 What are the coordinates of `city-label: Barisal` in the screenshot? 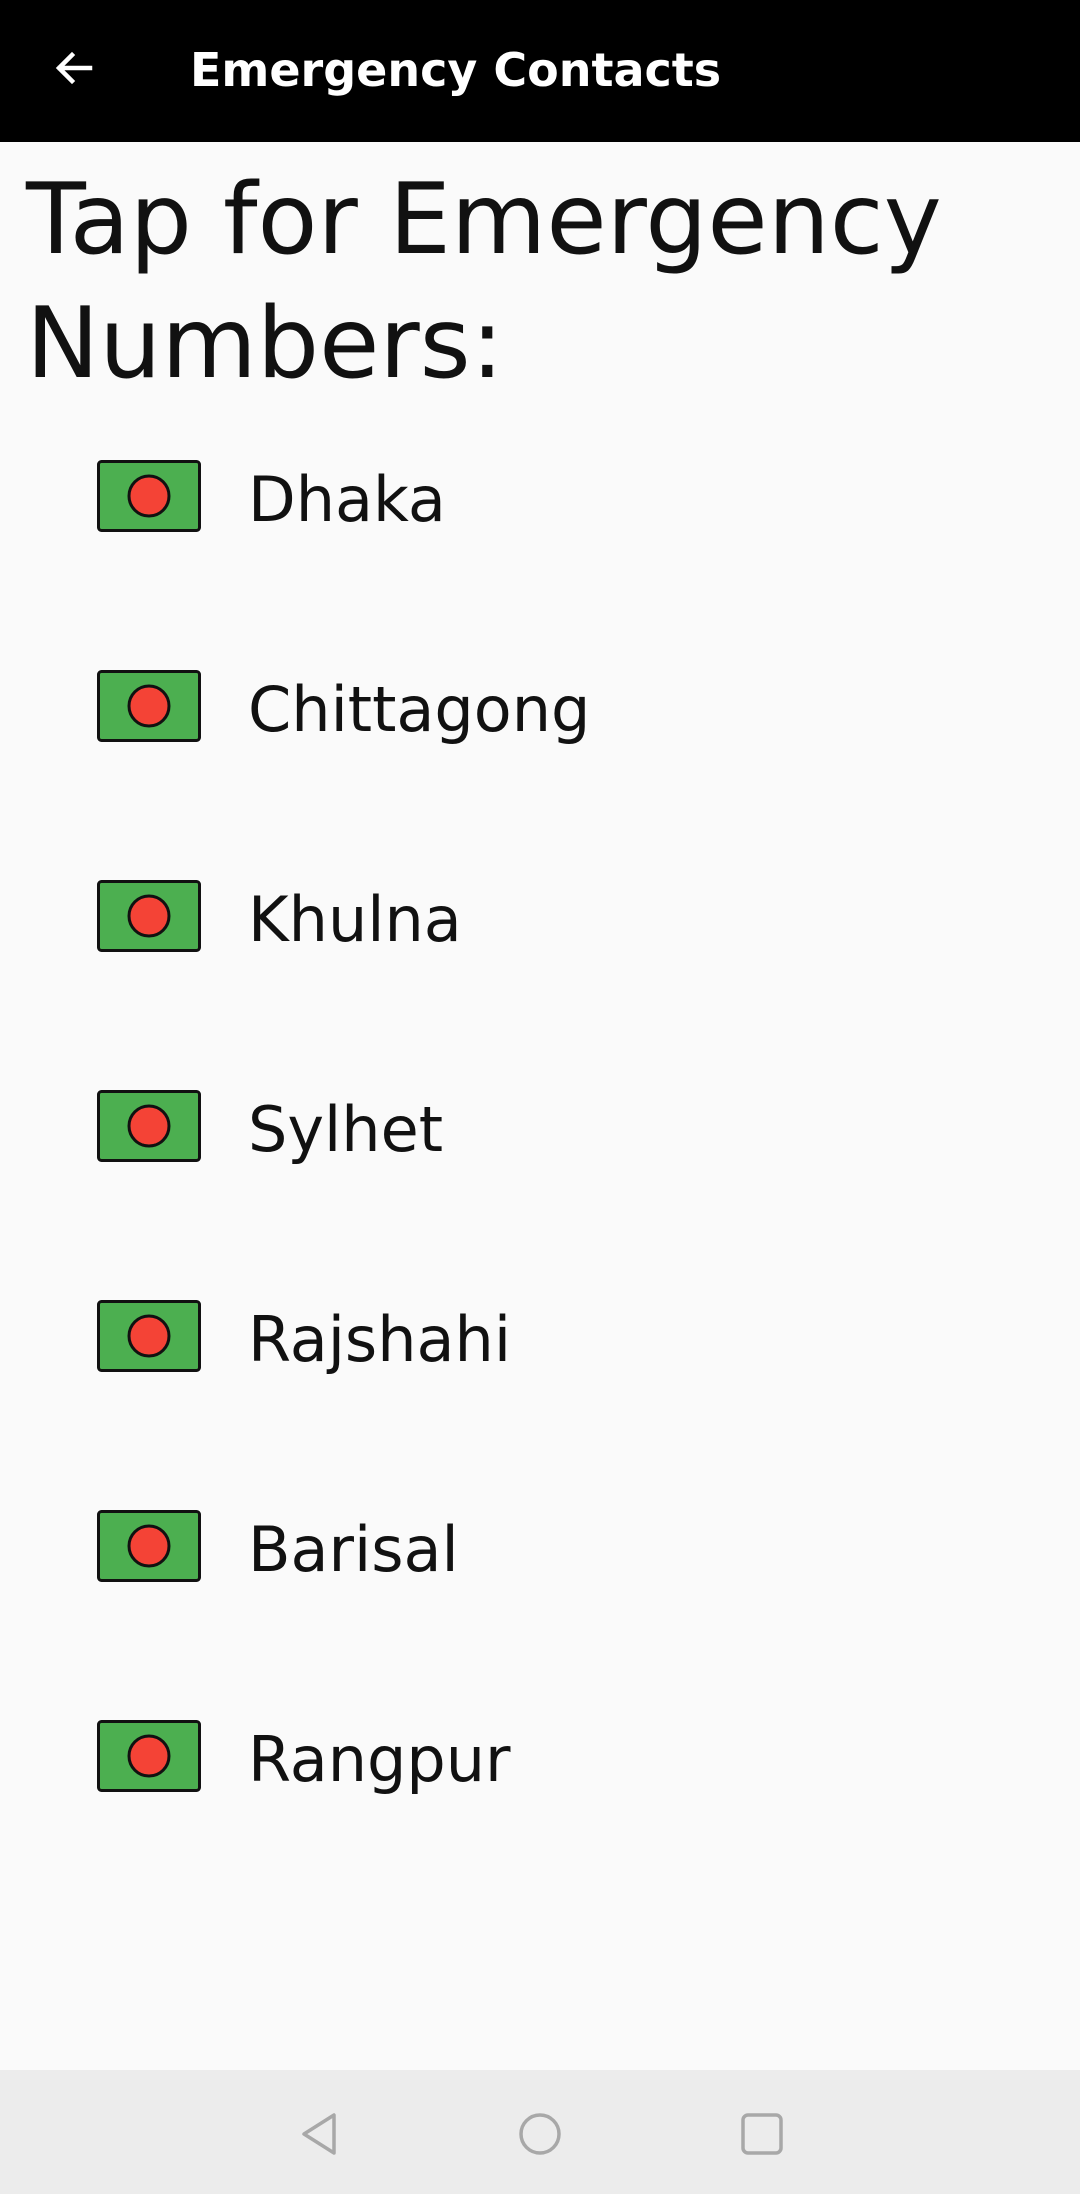 It's located at (353, 1549).